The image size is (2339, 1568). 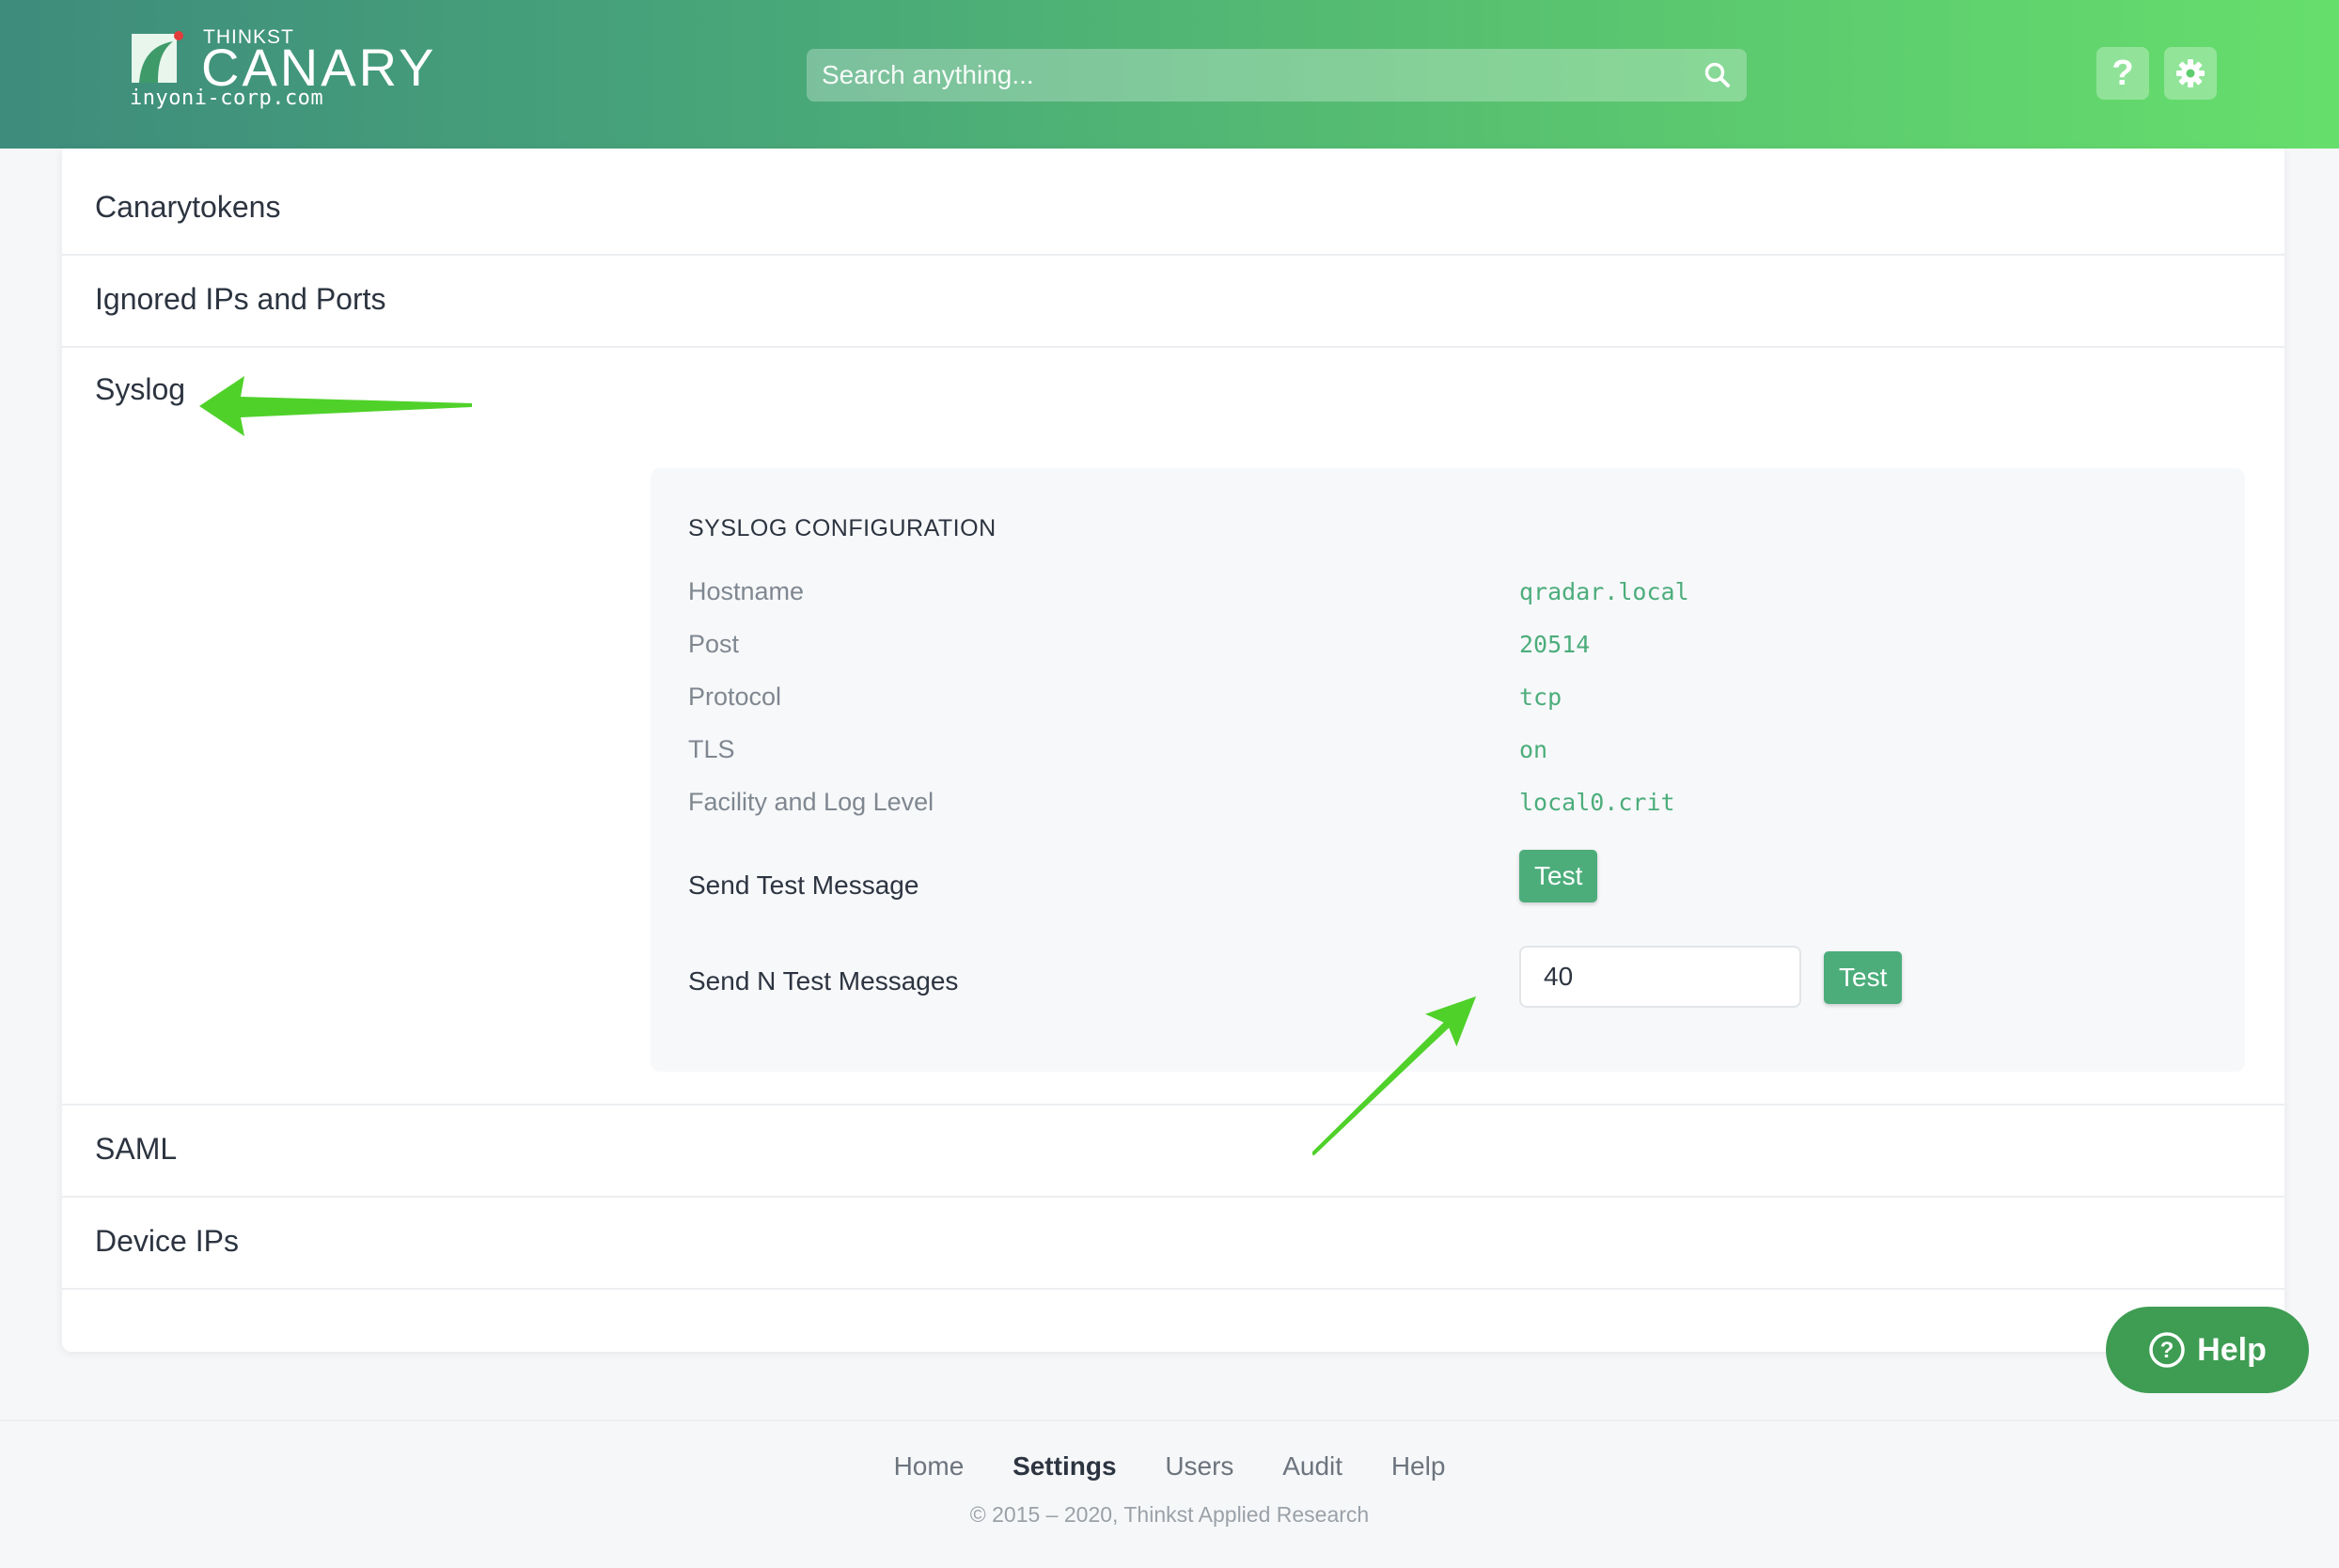 What do you see at coordinates (803, 885) in the screenshot?
I see `send-test-message-label: Send Test Message` at bounding box center [803, 885].